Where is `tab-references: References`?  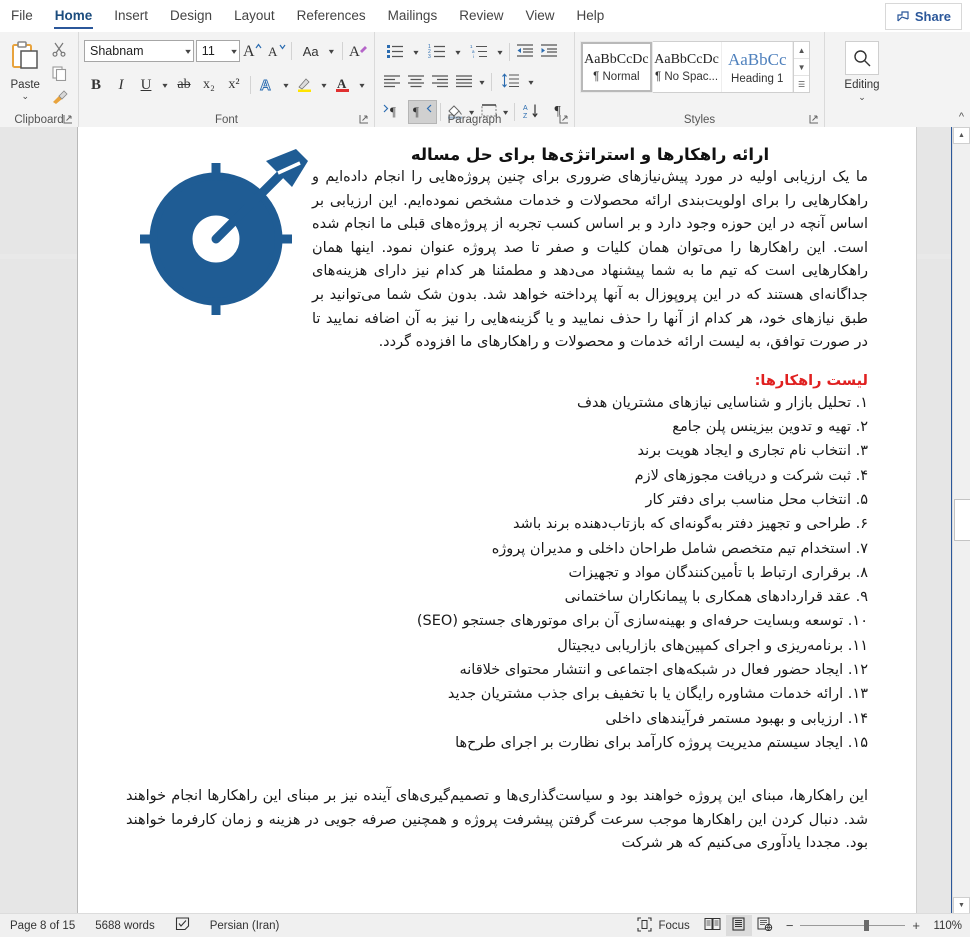 tab-references: References is located at coordinates (331, 16).